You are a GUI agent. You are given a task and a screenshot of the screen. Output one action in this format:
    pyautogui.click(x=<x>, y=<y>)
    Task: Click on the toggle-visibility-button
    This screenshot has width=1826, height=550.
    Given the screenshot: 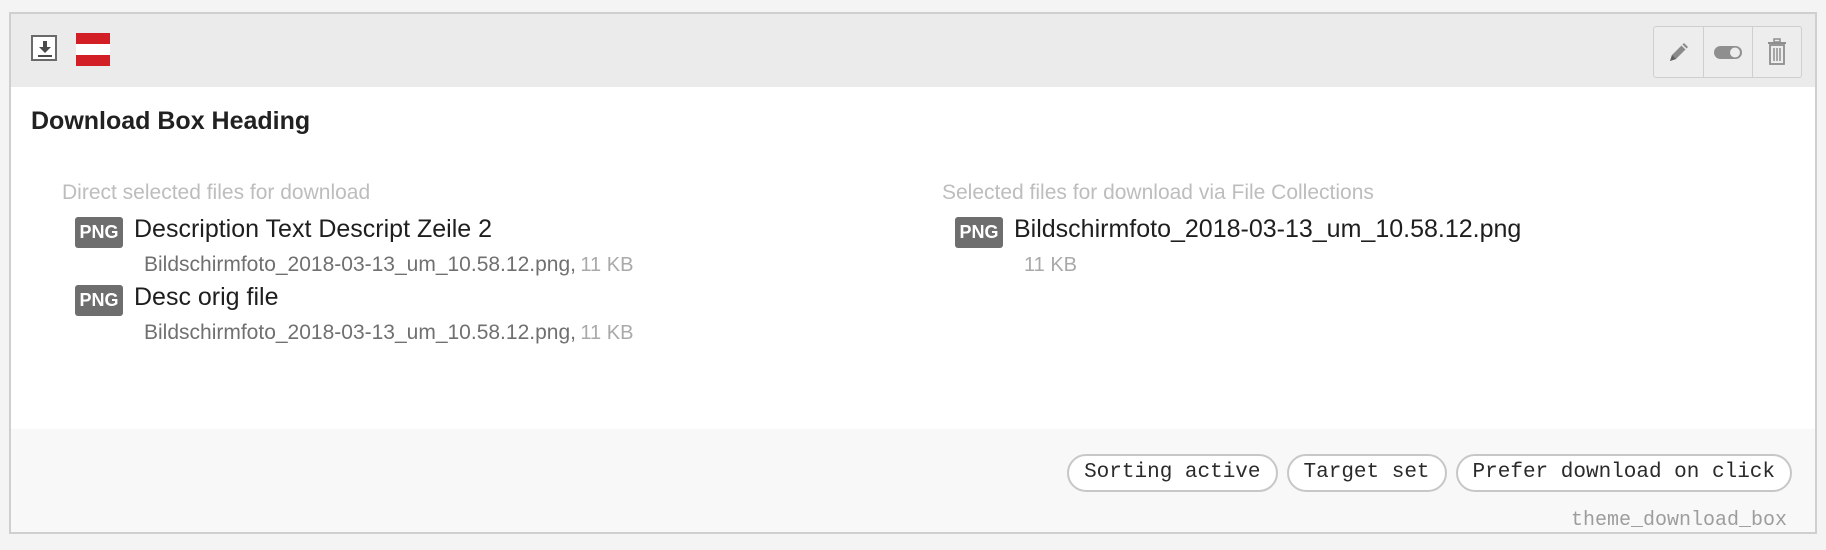 What is the action you would take?
    pyautogui.click(x=1727, y=52)
    